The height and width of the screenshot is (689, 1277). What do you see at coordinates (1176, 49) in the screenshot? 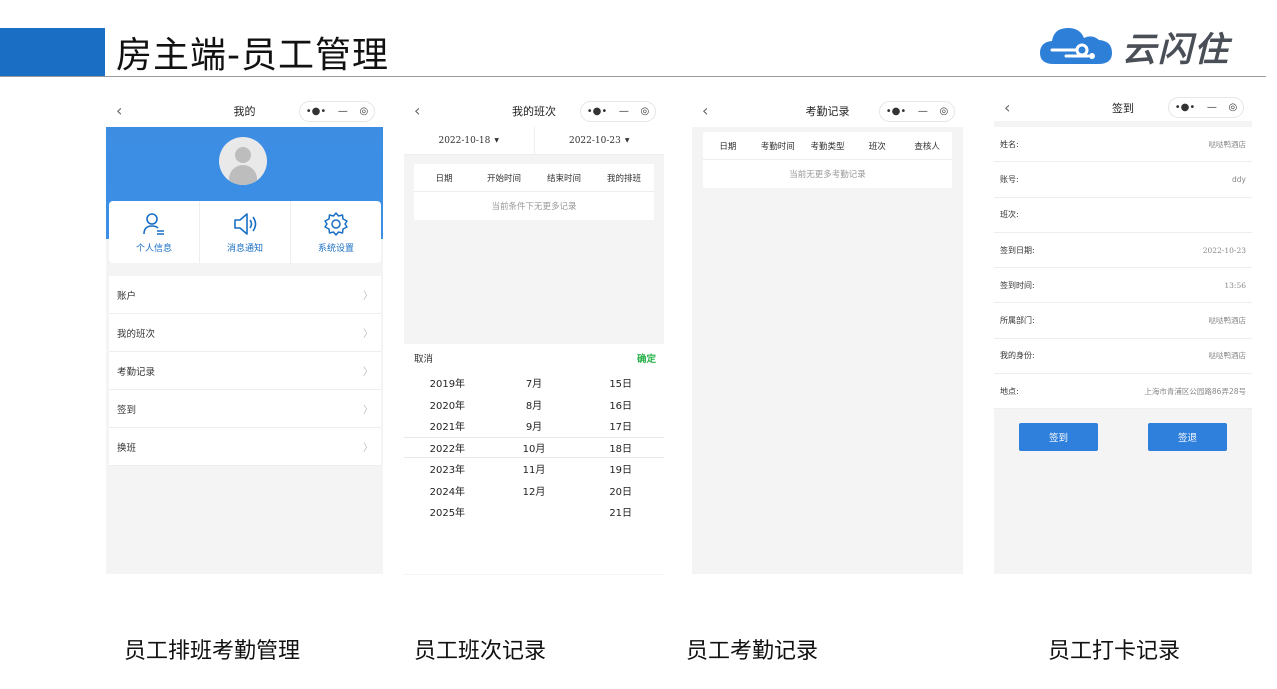
I see `logo-text: 云闪住` at bounding box center [1176, 49].